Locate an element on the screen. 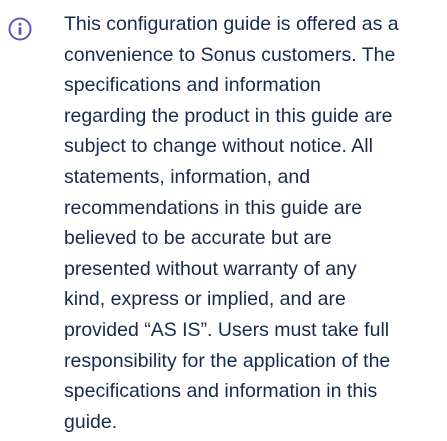  notice-line: provided “AS IS”. Users must take full is located at coordinates (227, 329).